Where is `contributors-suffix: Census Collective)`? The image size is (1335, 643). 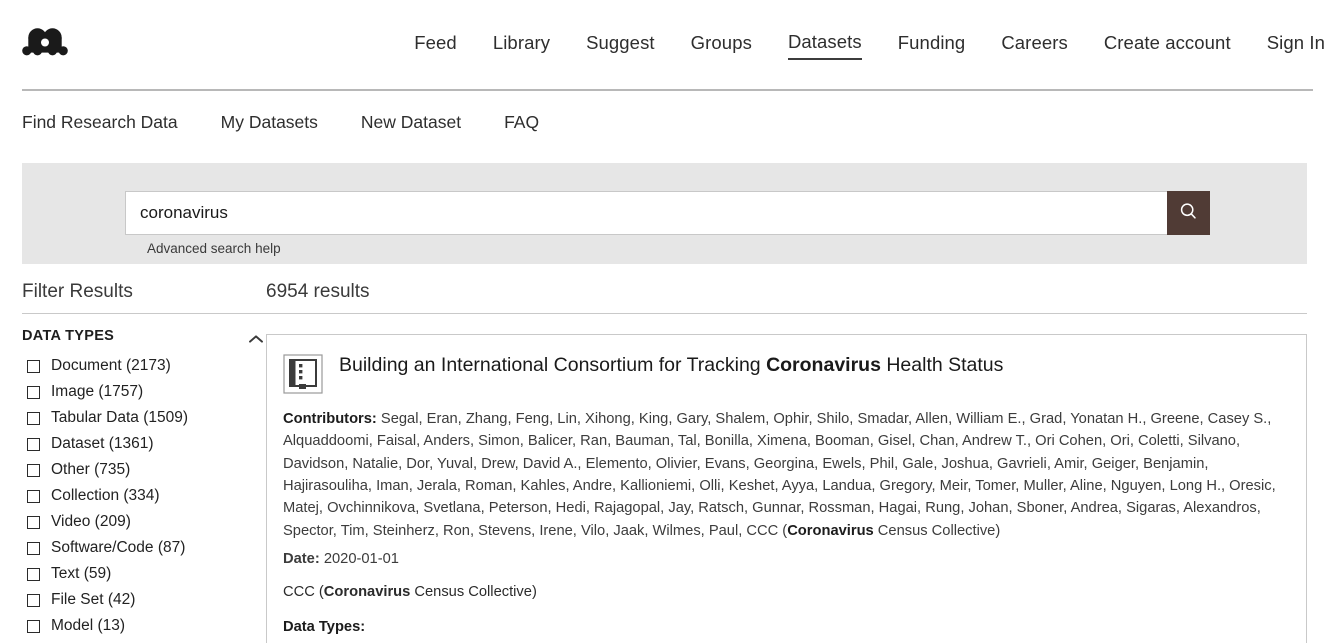
contributors-suffix: Census Collective) is located at coordinates (937, 530).